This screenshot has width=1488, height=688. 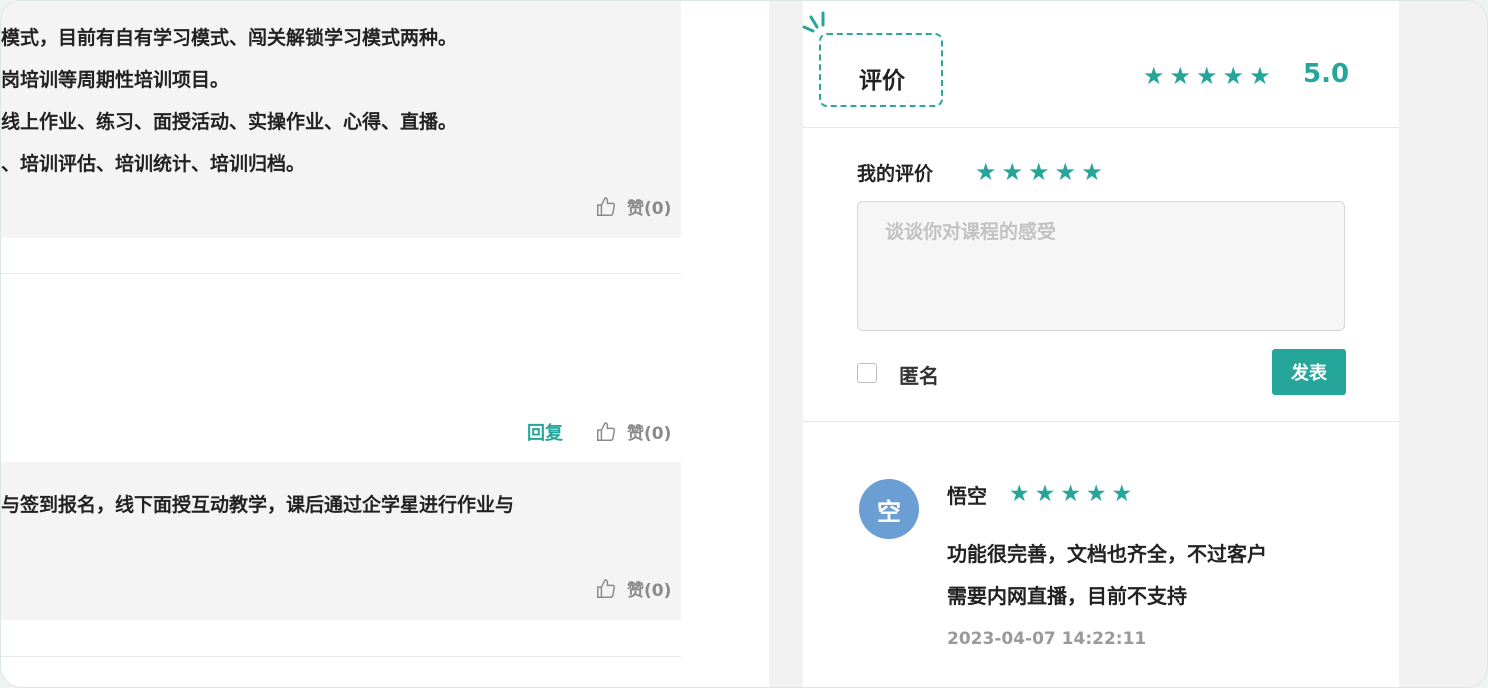 What do you see at coordinates (115, 80) in the screenshot?
I see `reply-text-line: 岗培训等周期性培训项目。` at bounding box center [115, 80].